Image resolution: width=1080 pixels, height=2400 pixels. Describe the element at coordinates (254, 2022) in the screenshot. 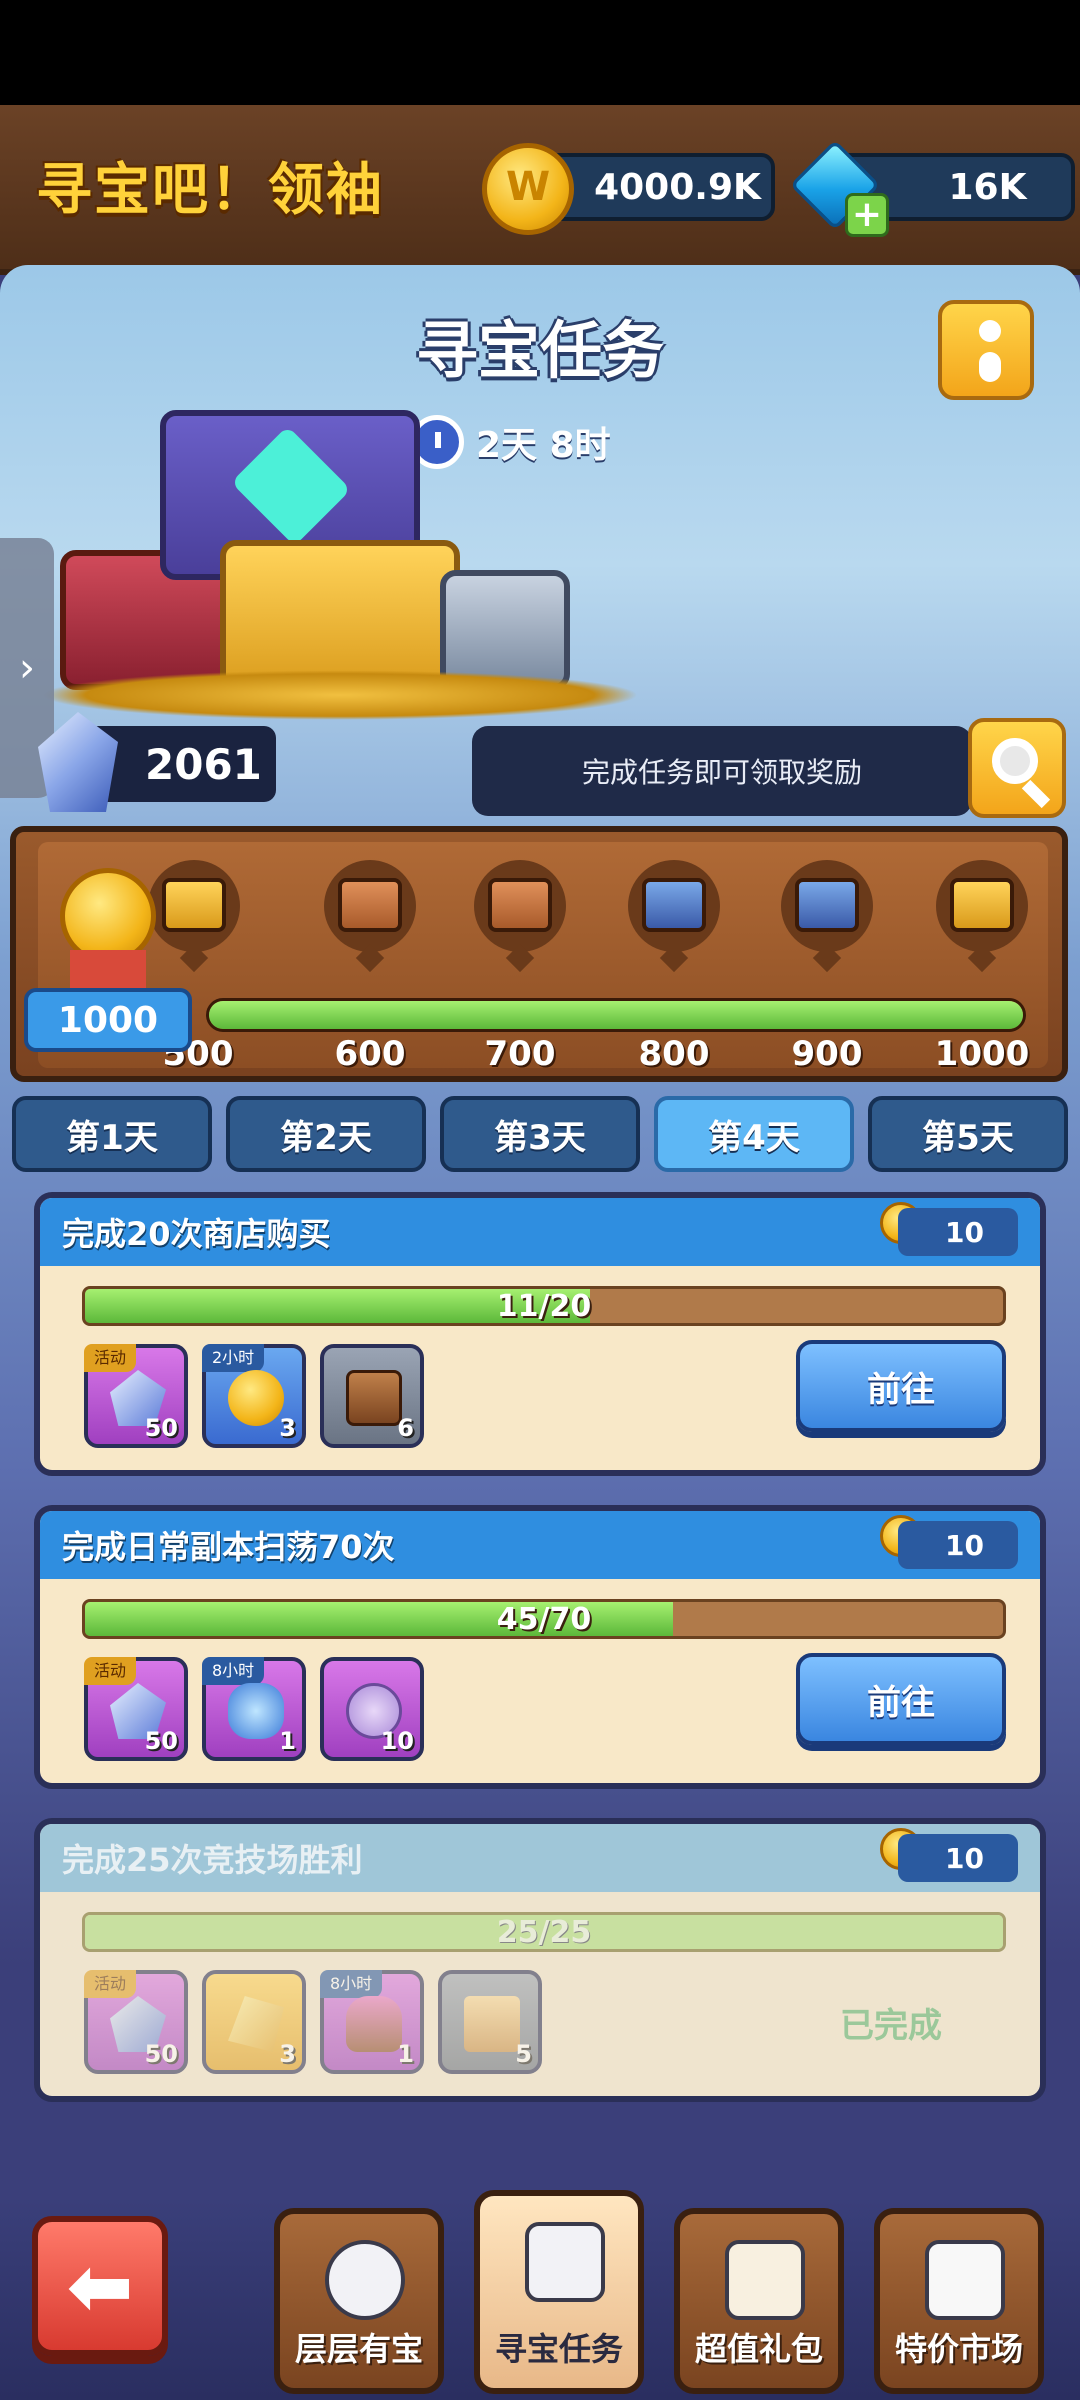

I see `reward-item-gold-shard: 3` at that location.